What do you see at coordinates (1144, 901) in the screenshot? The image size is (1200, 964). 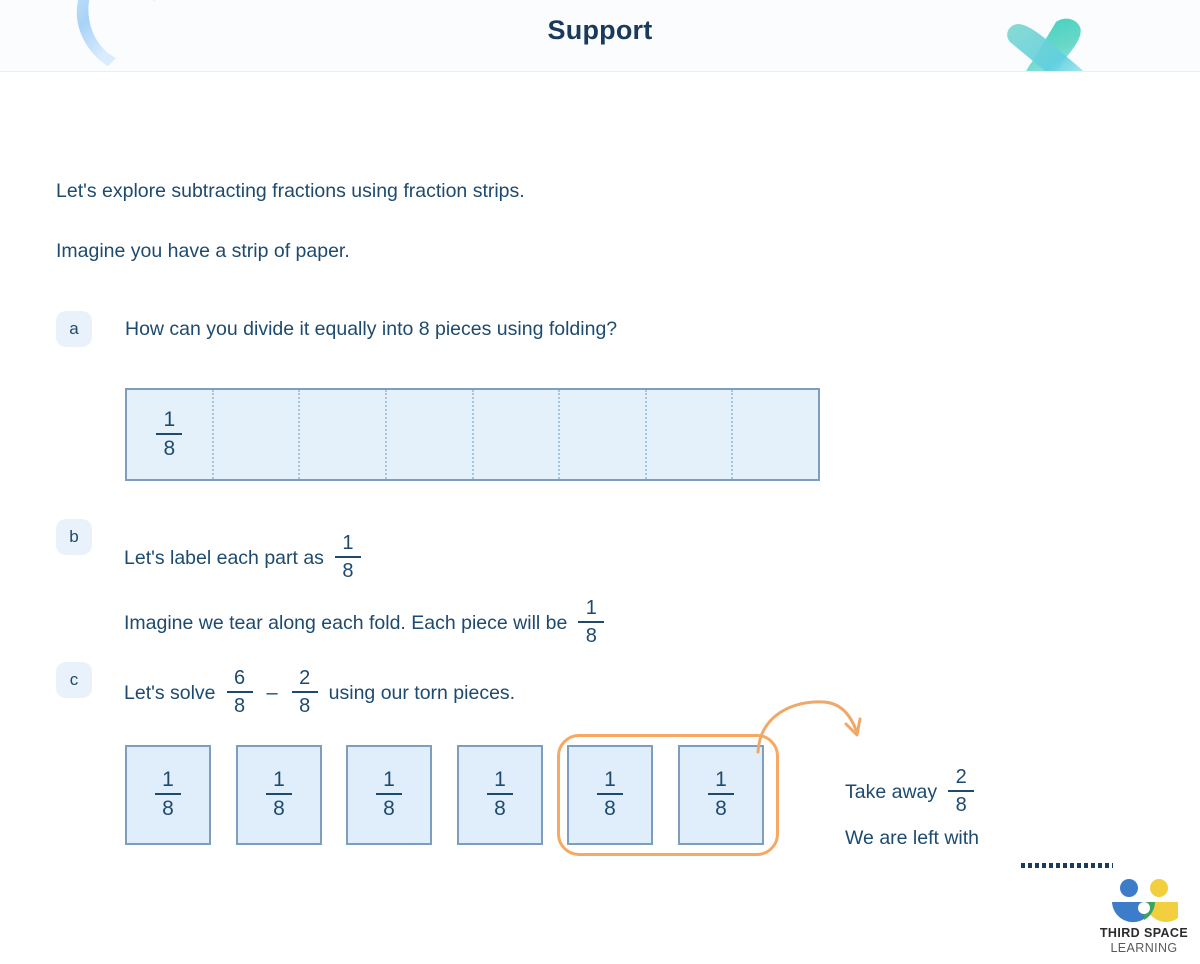 I see `third-space-learning-logo-icon` at bounding box center [1144, 901].